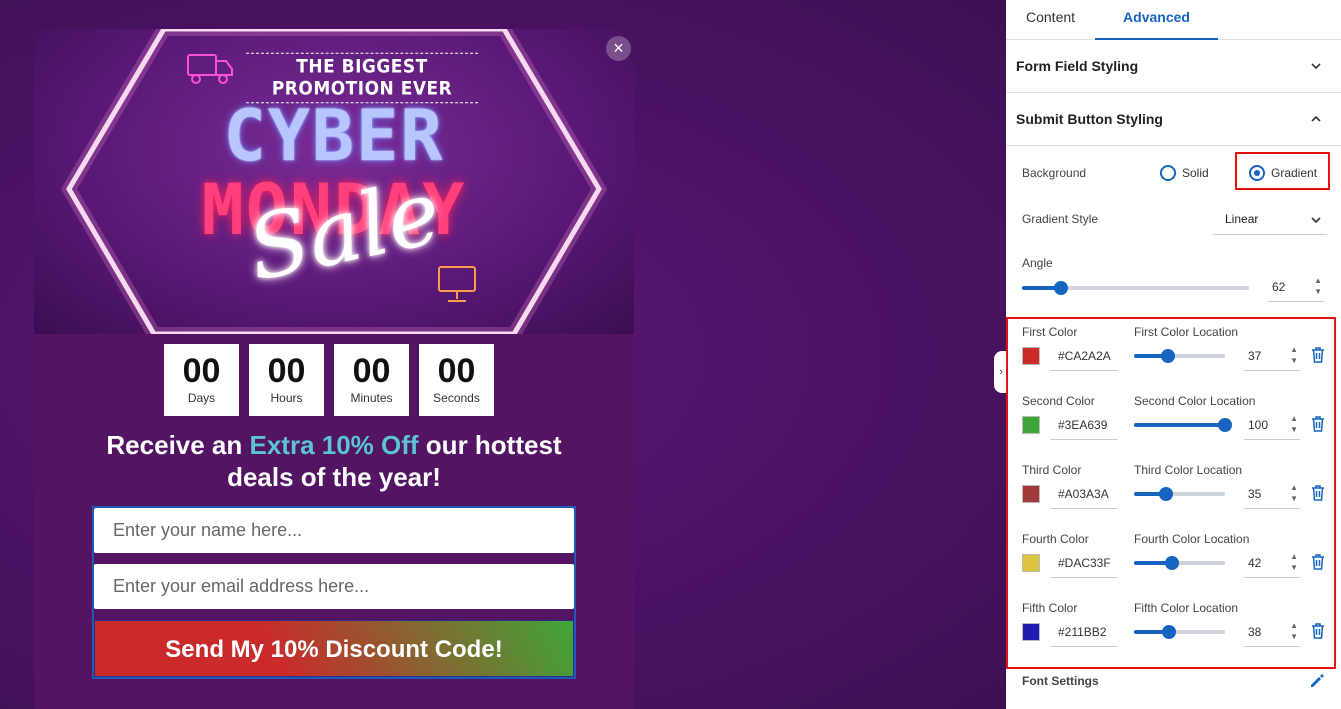 This screenshot has width=1341, height=709. I want to click on font-settings-label: Font Settings, so click(1060, 681).